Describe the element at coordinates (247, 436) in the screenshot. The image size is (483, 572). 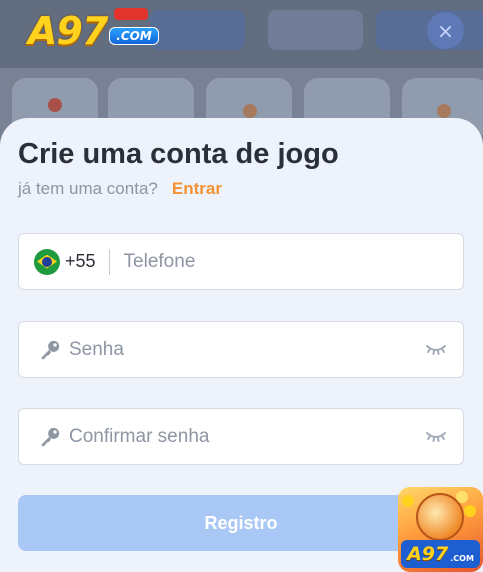
I see `confirm-password-input` at that location.